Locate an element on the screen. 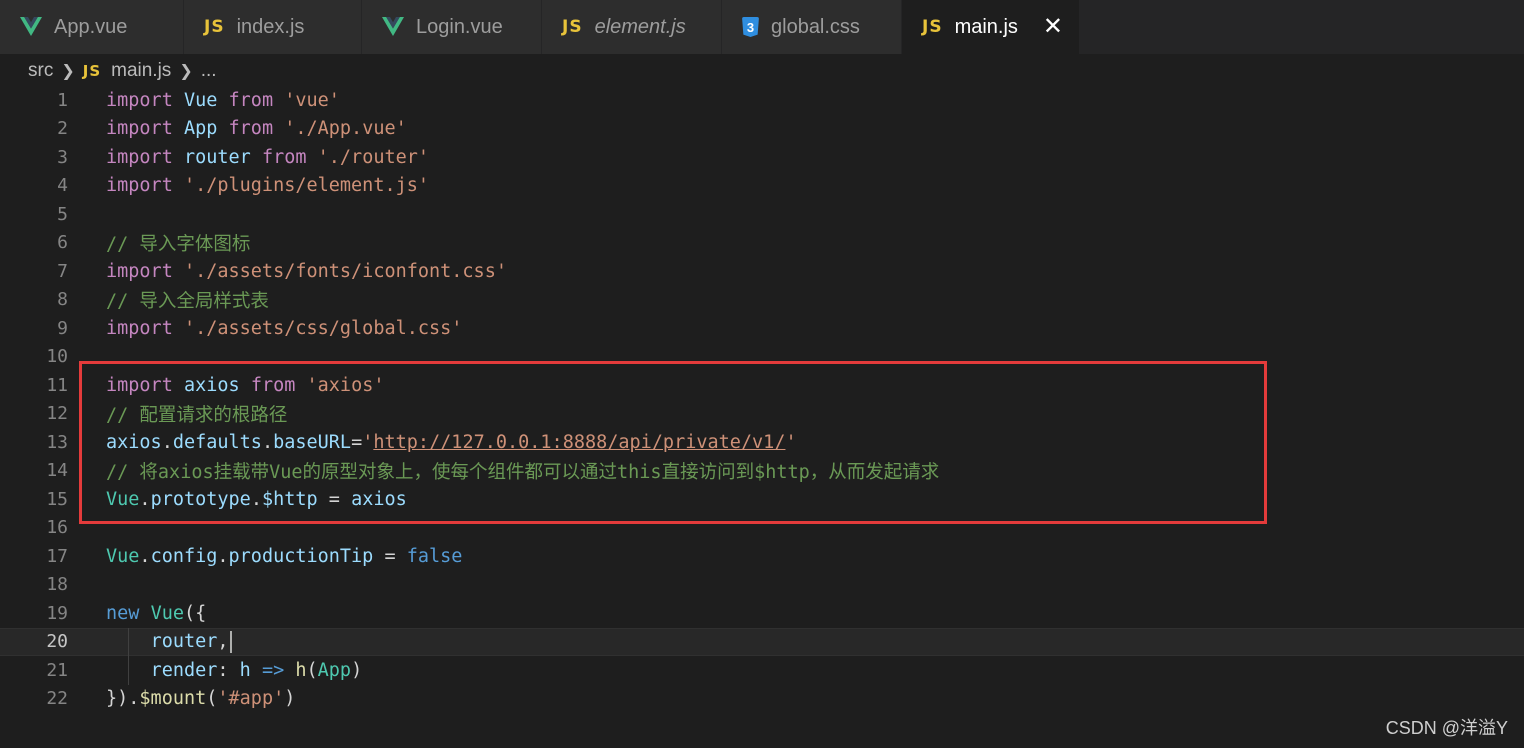 The height and width of the screenshot is (748, 1524). line-number: 19 is located at coordinates (57, 613).